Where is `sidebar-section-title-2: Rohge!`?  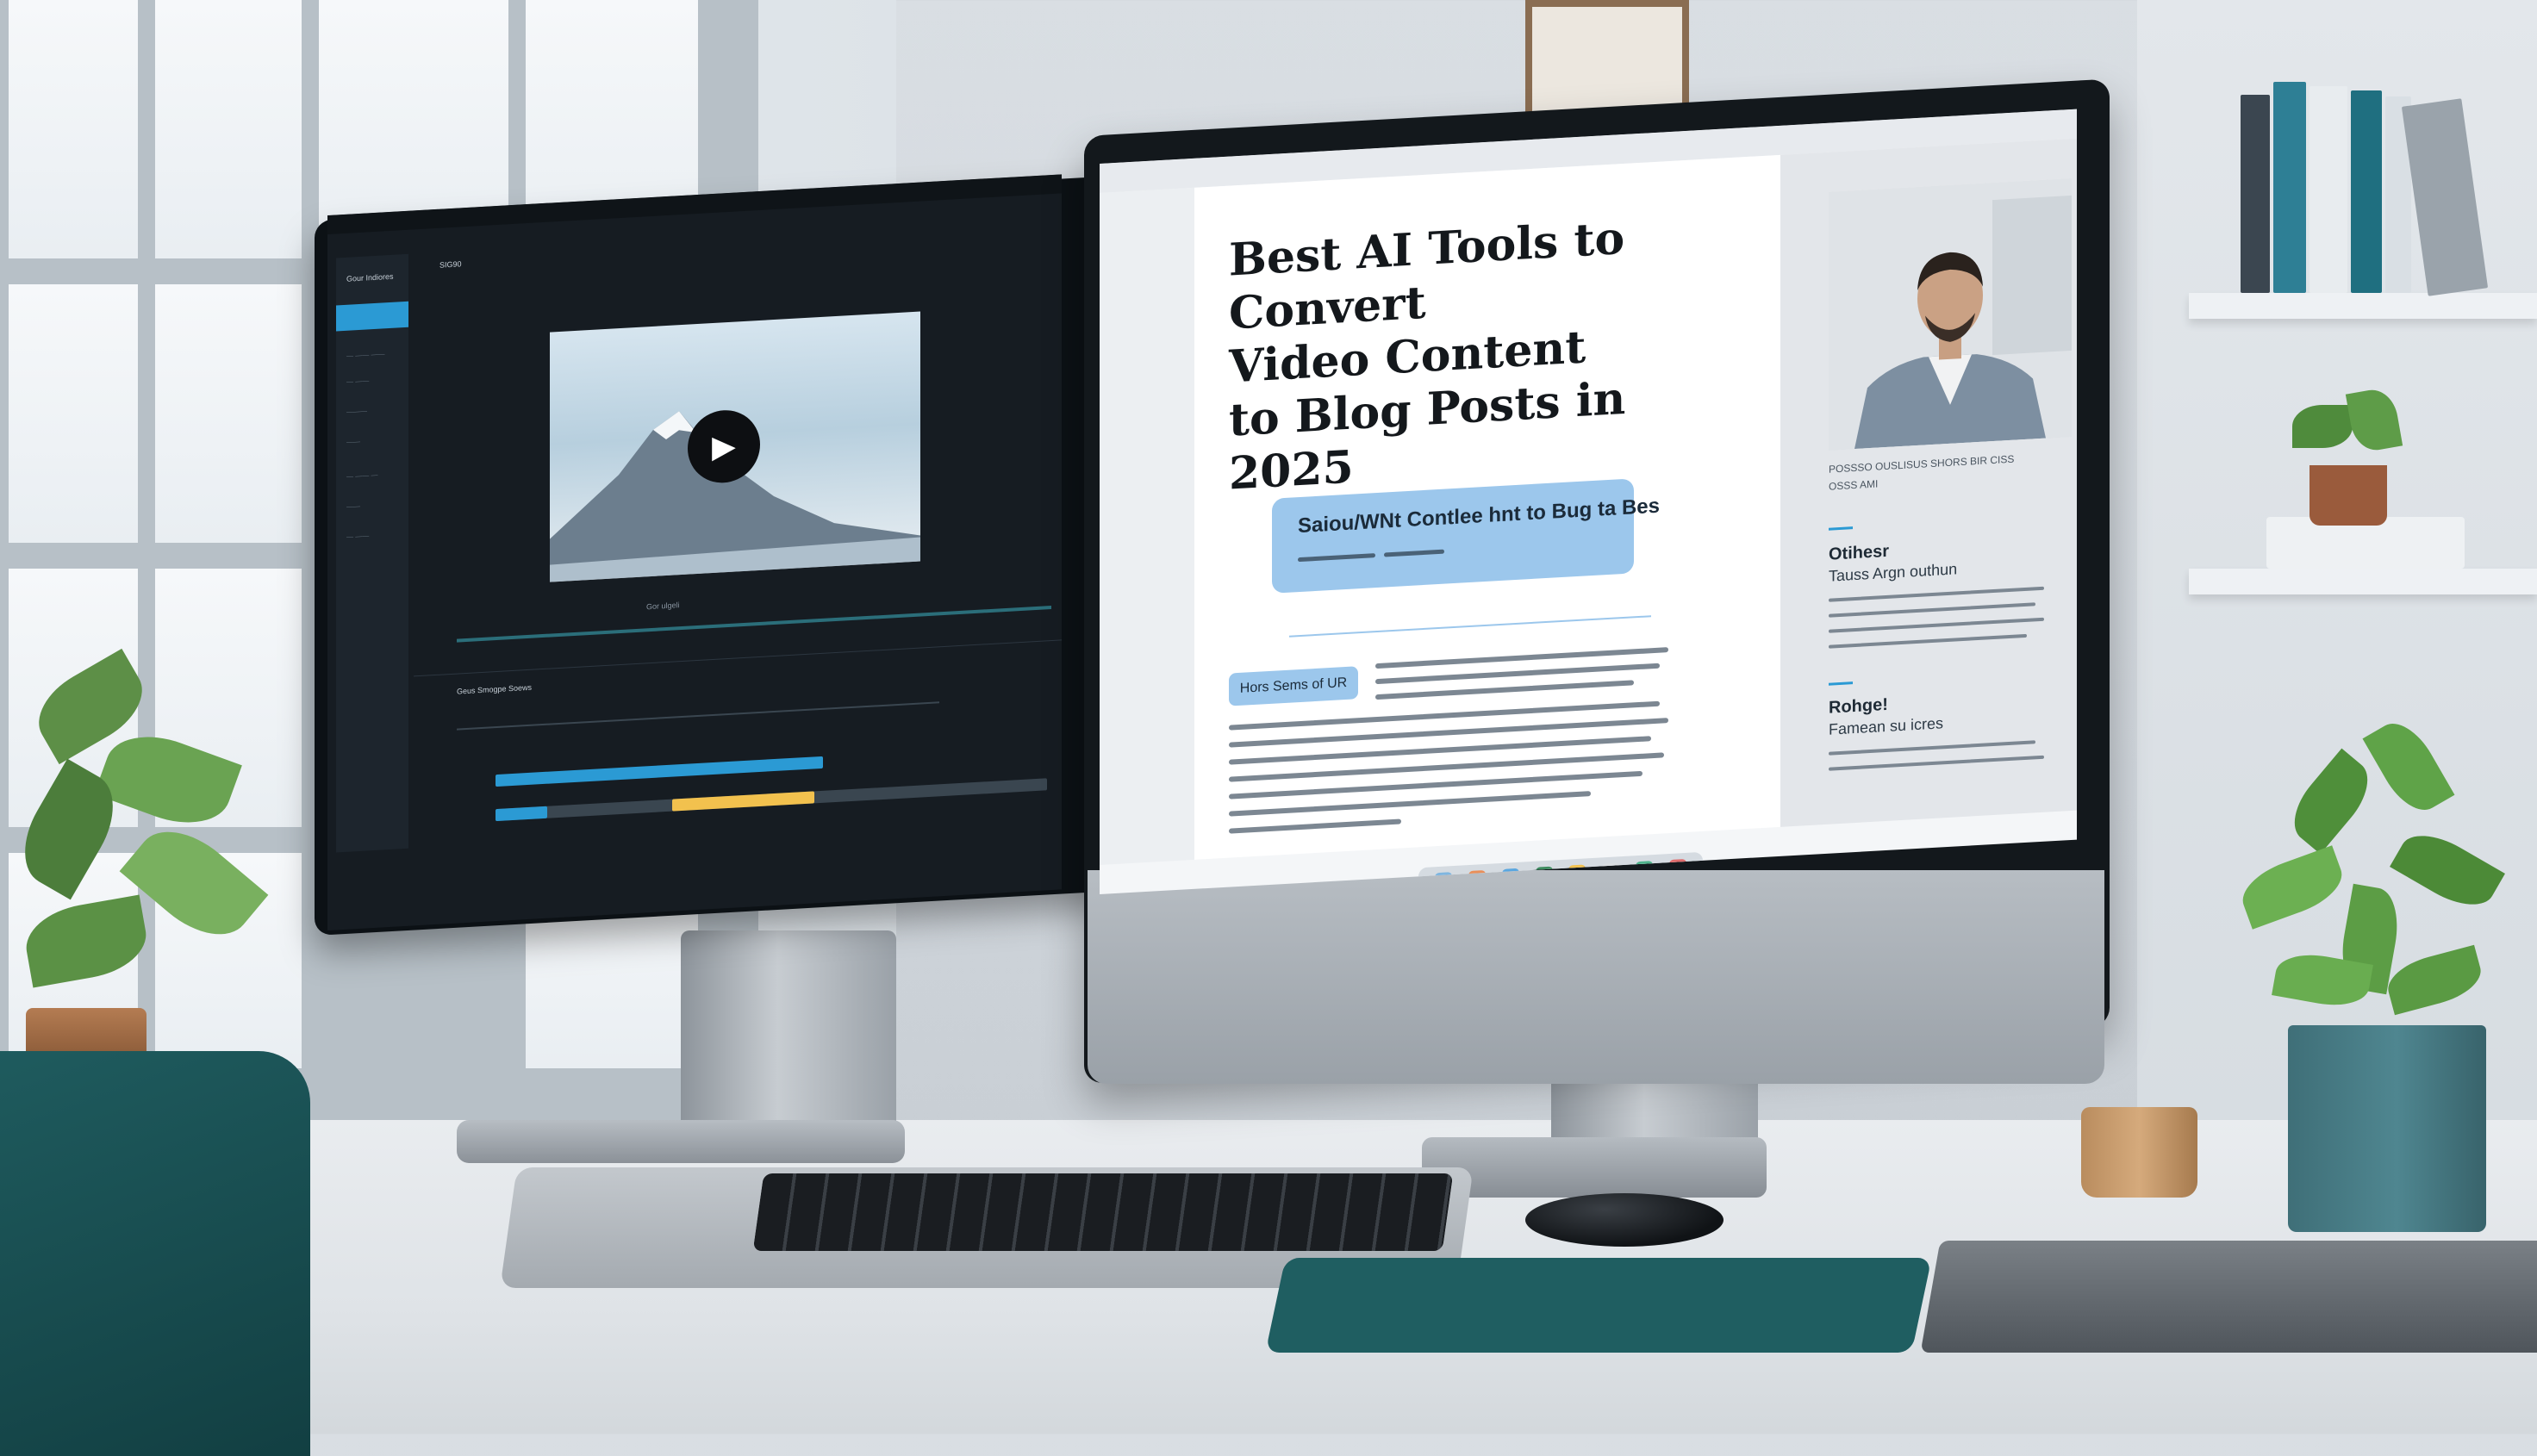 sidebar-section-title-2: Rohge! is located at coordinates (1858, 706).